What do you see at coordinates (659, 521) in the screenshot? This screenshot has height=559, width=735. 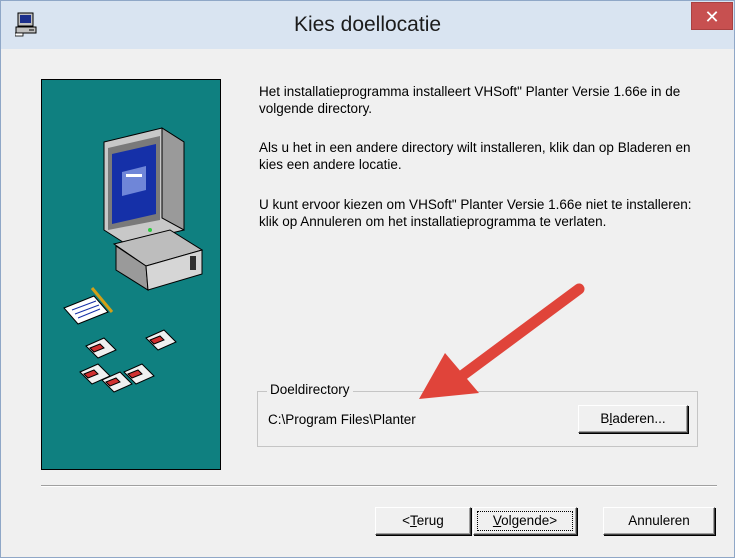 I see `cancel-button: Annuleren` at bounding box center [659, 521].